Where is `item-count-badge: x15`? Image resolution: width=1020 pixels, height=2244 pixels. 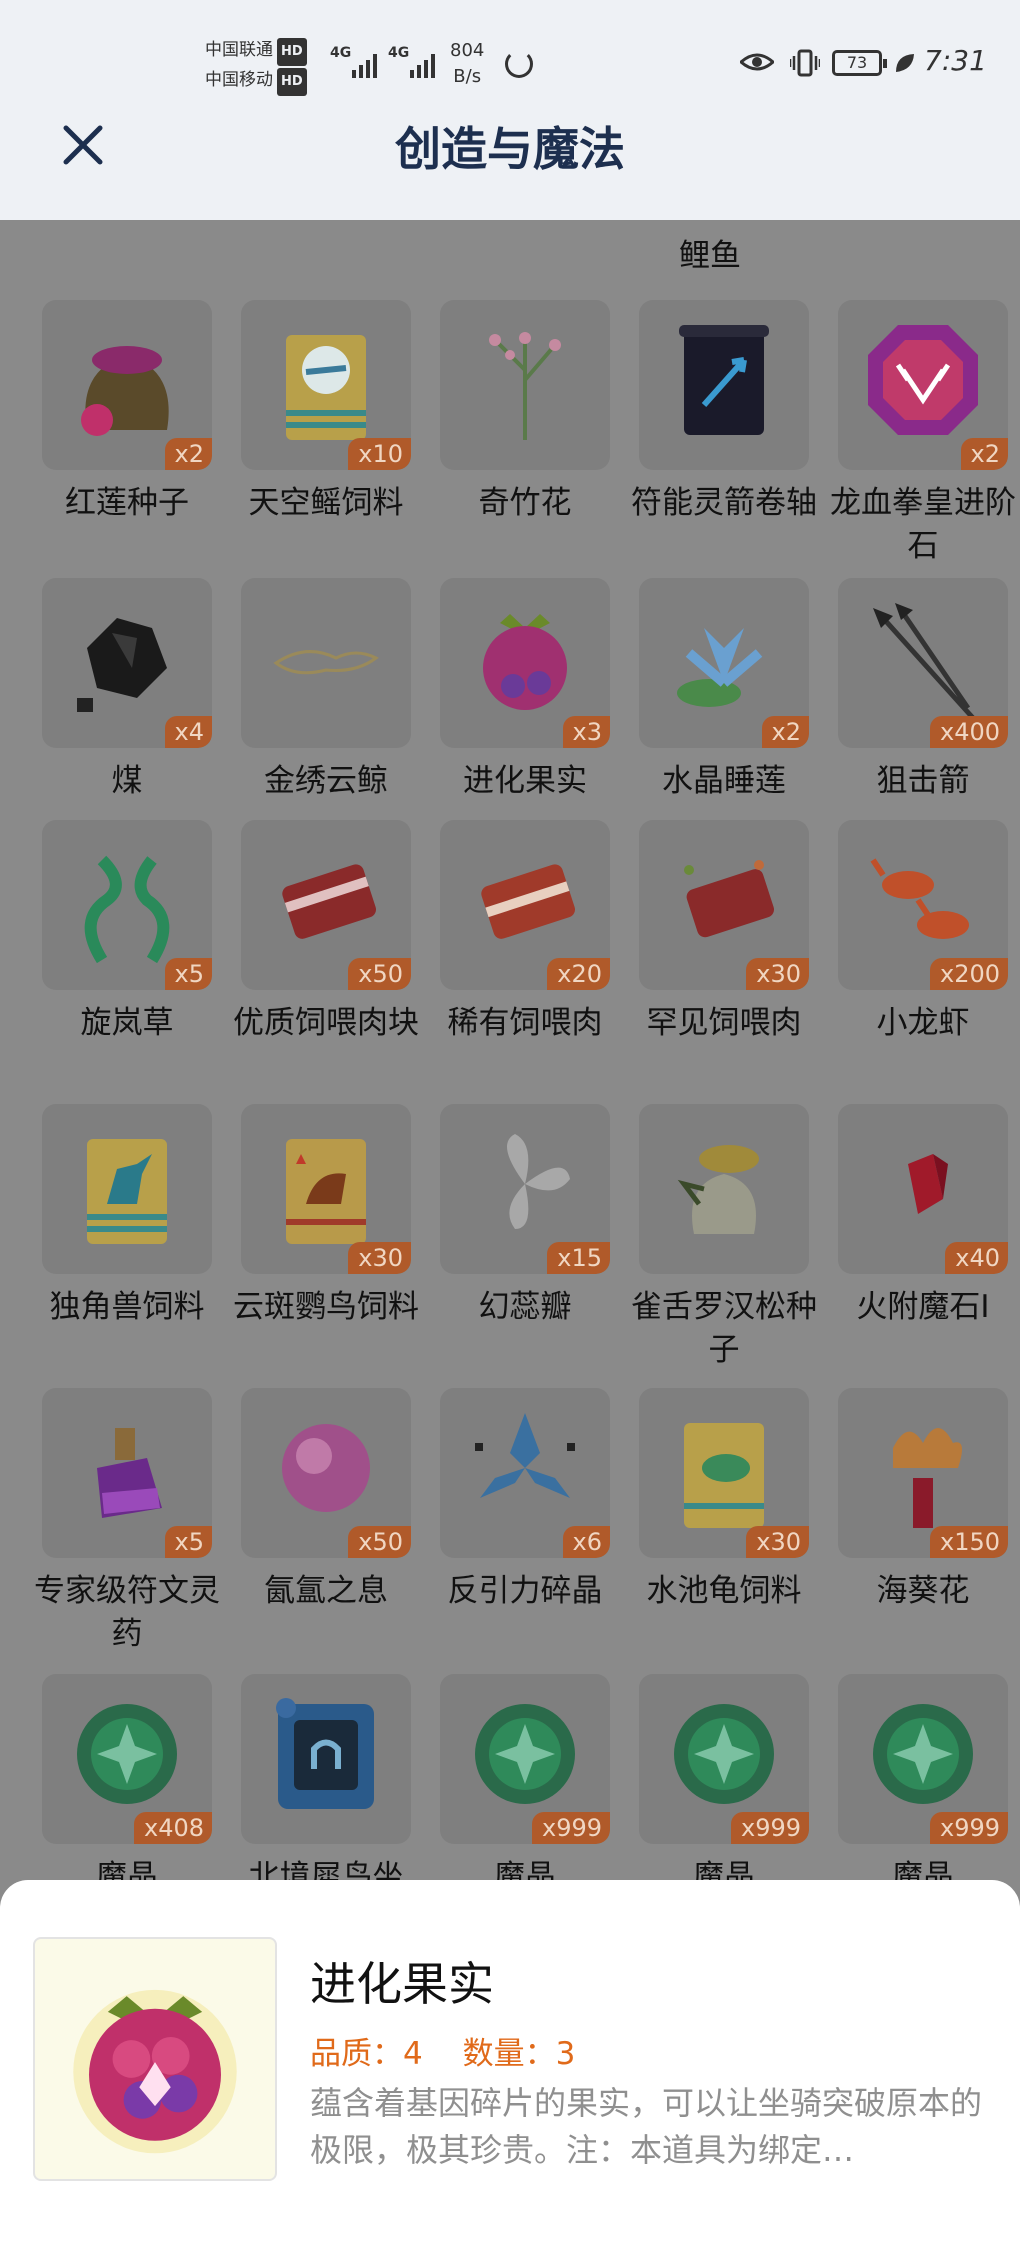 item-count-badge: x15 is located at coordinates (578, 1258).